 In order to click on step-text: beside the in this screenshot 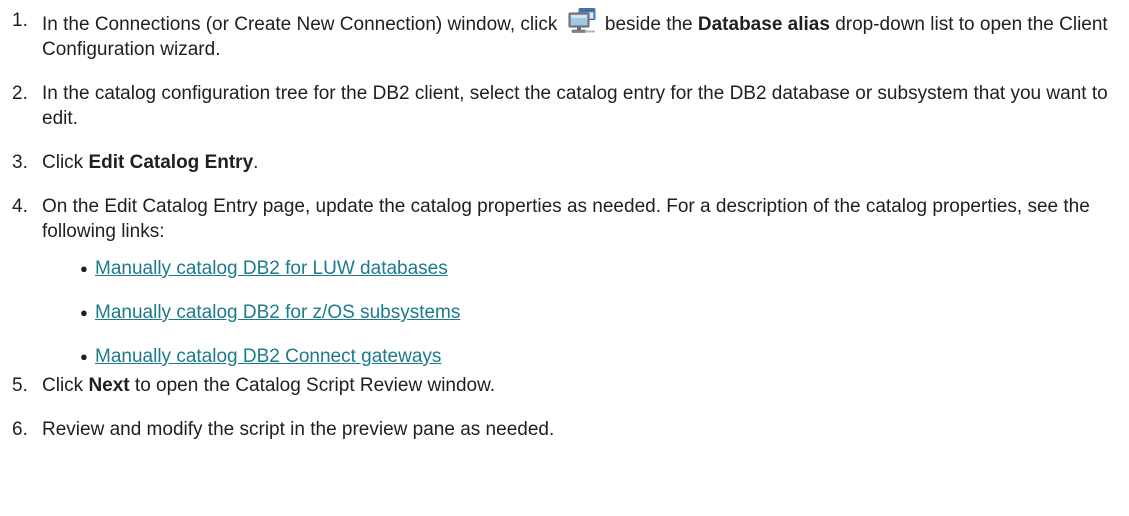, I will do `click(648, 24)`.